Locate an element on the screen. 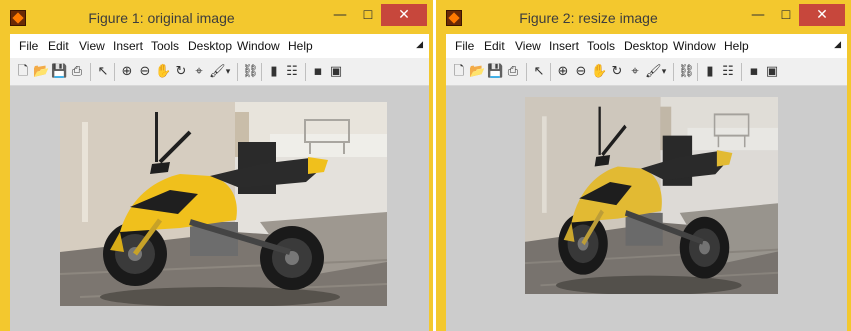 The width and height of the screenshot is (851, 331). window-title: Figure 1: original image is located at coordinates (161, 18).